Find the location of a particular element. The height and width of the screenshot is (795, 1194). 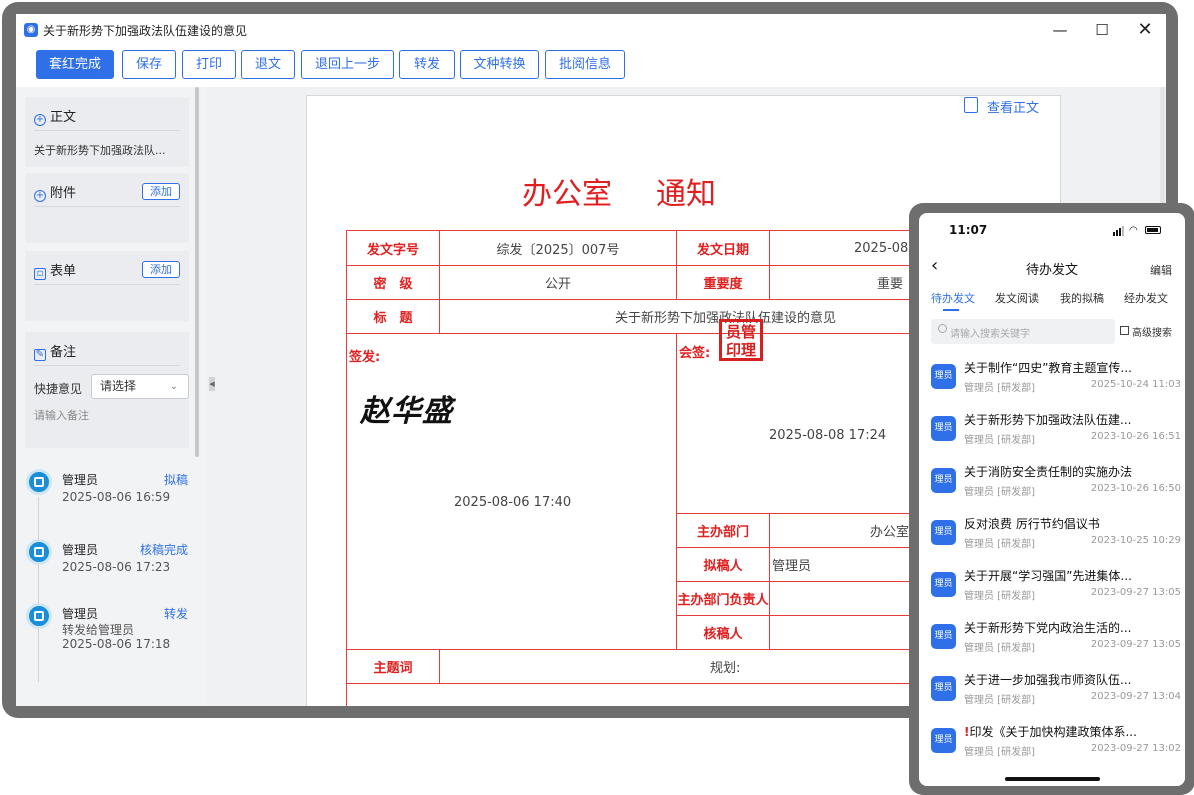

home-indicator is located at coordinates (1052, 779).